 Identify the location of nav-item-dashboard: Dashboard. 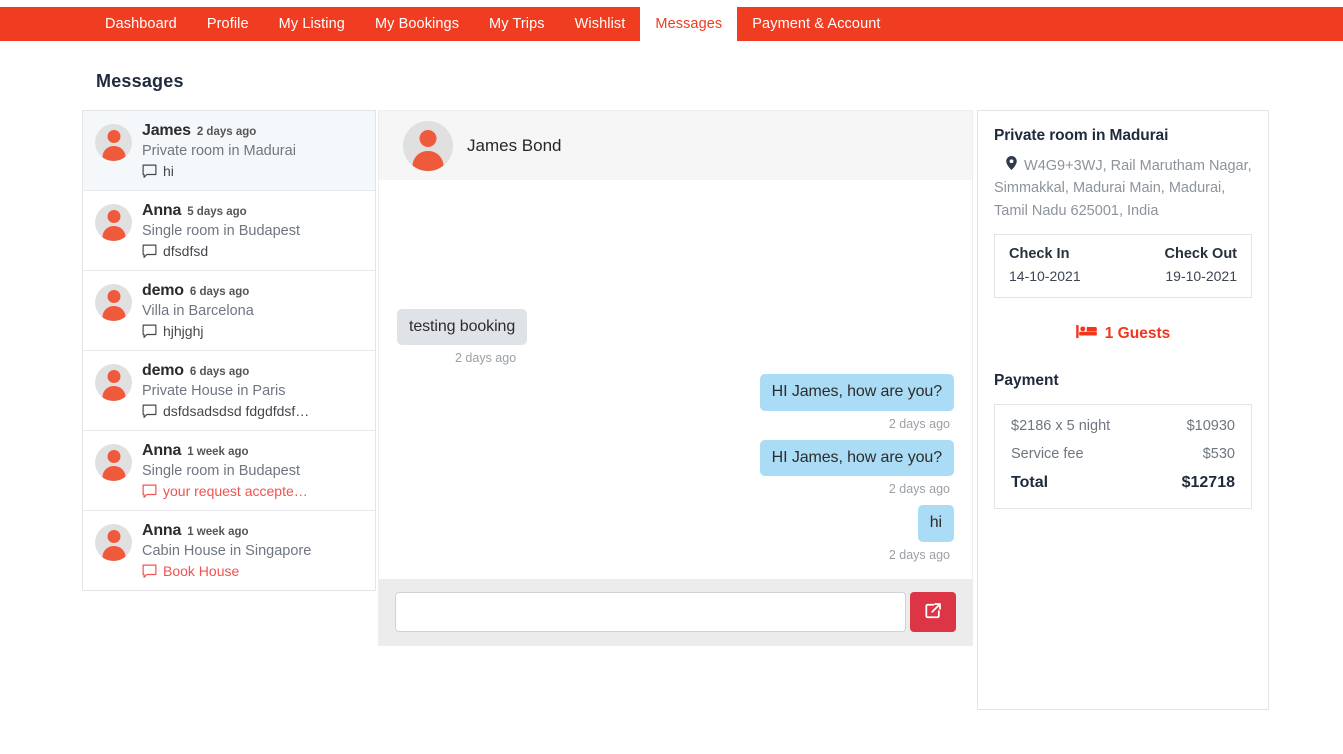
(141, 24).